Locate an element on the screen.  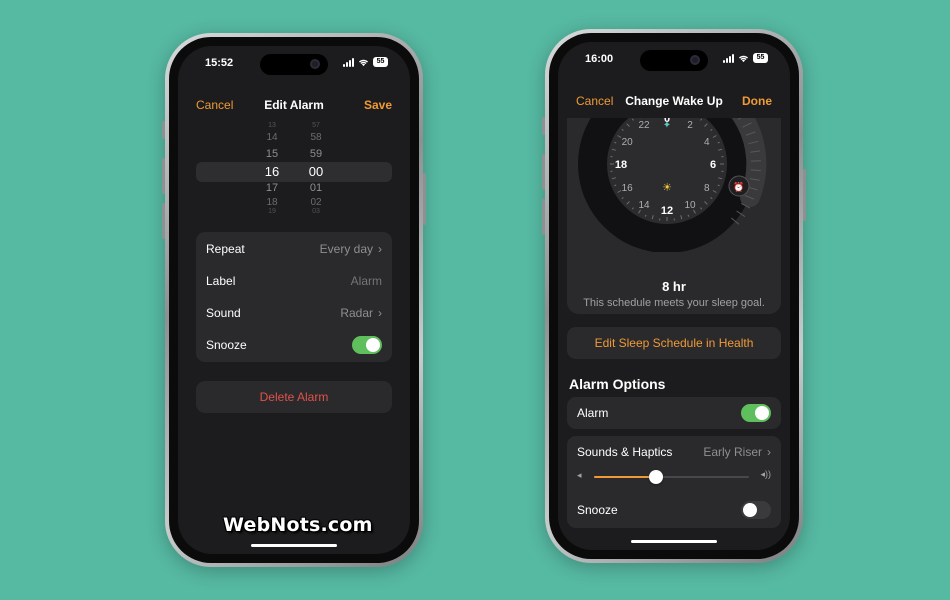
status-bar: 16:00 55 is located at coordinates (674, 61).